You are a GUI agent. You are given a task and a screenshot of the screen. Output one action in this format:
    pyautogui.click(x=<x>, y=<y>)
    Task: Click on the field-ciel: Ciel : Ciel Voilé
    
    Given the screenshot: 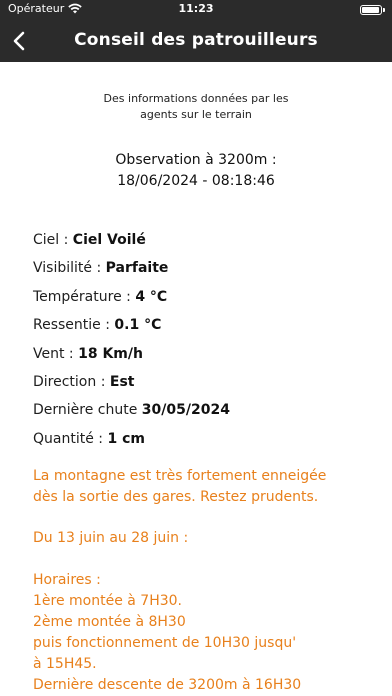 What is the action you would take?
    pyautogui.click(x=131, y=242)
    